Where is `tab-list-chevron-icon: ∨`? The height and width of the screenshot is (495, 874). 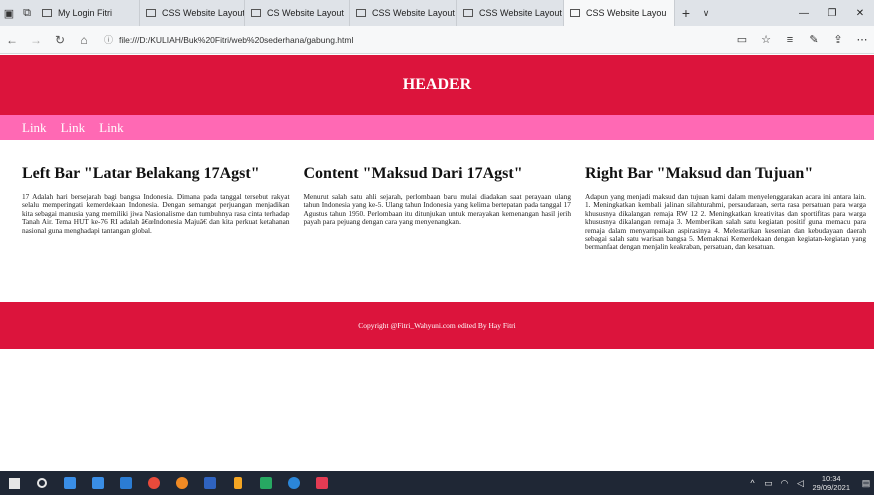
tab-list-chevron-icon: ∨ is located at coordinates (706, 13).